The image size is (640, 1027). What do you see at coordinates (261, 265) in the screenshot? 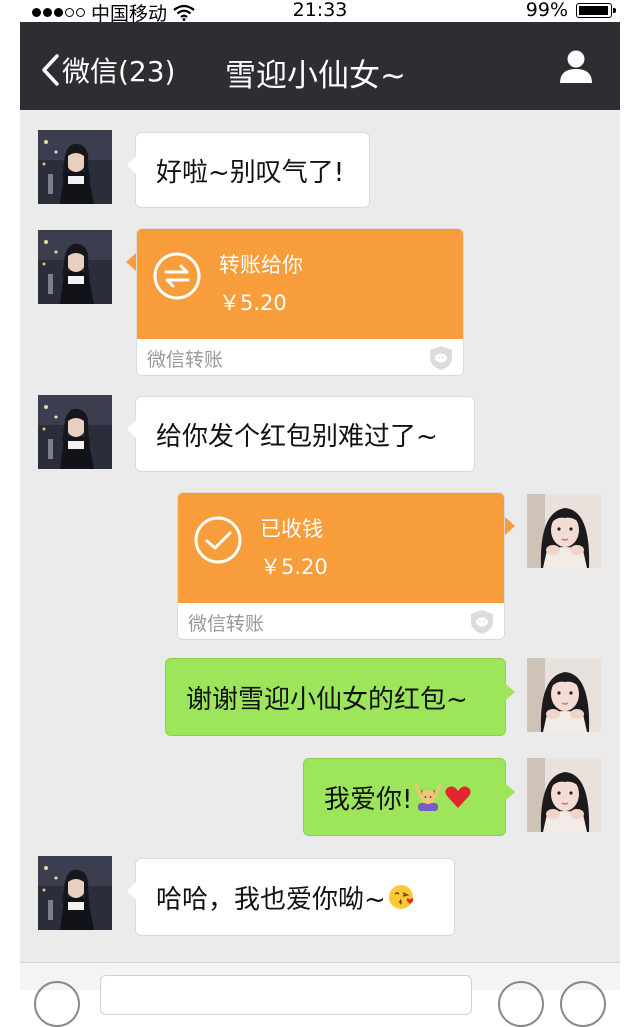
I see `transfer-label: 转账给你` at bounding box center [261, 265].